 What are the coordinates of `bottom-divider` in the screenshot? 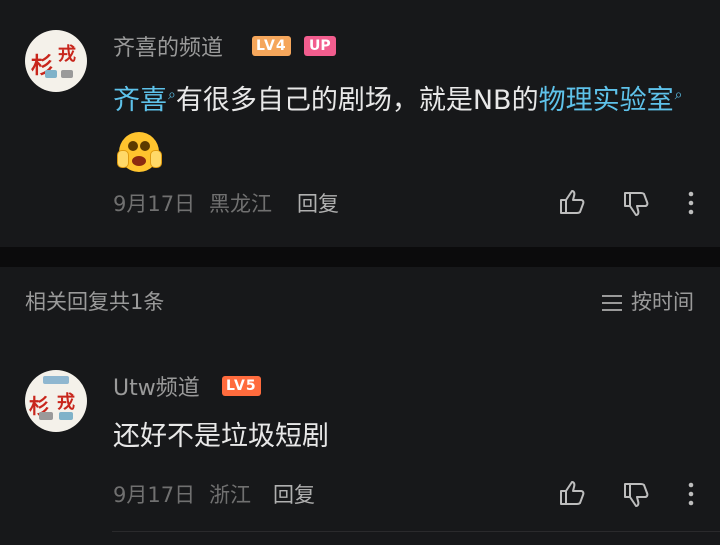 It's located at (416, 531).